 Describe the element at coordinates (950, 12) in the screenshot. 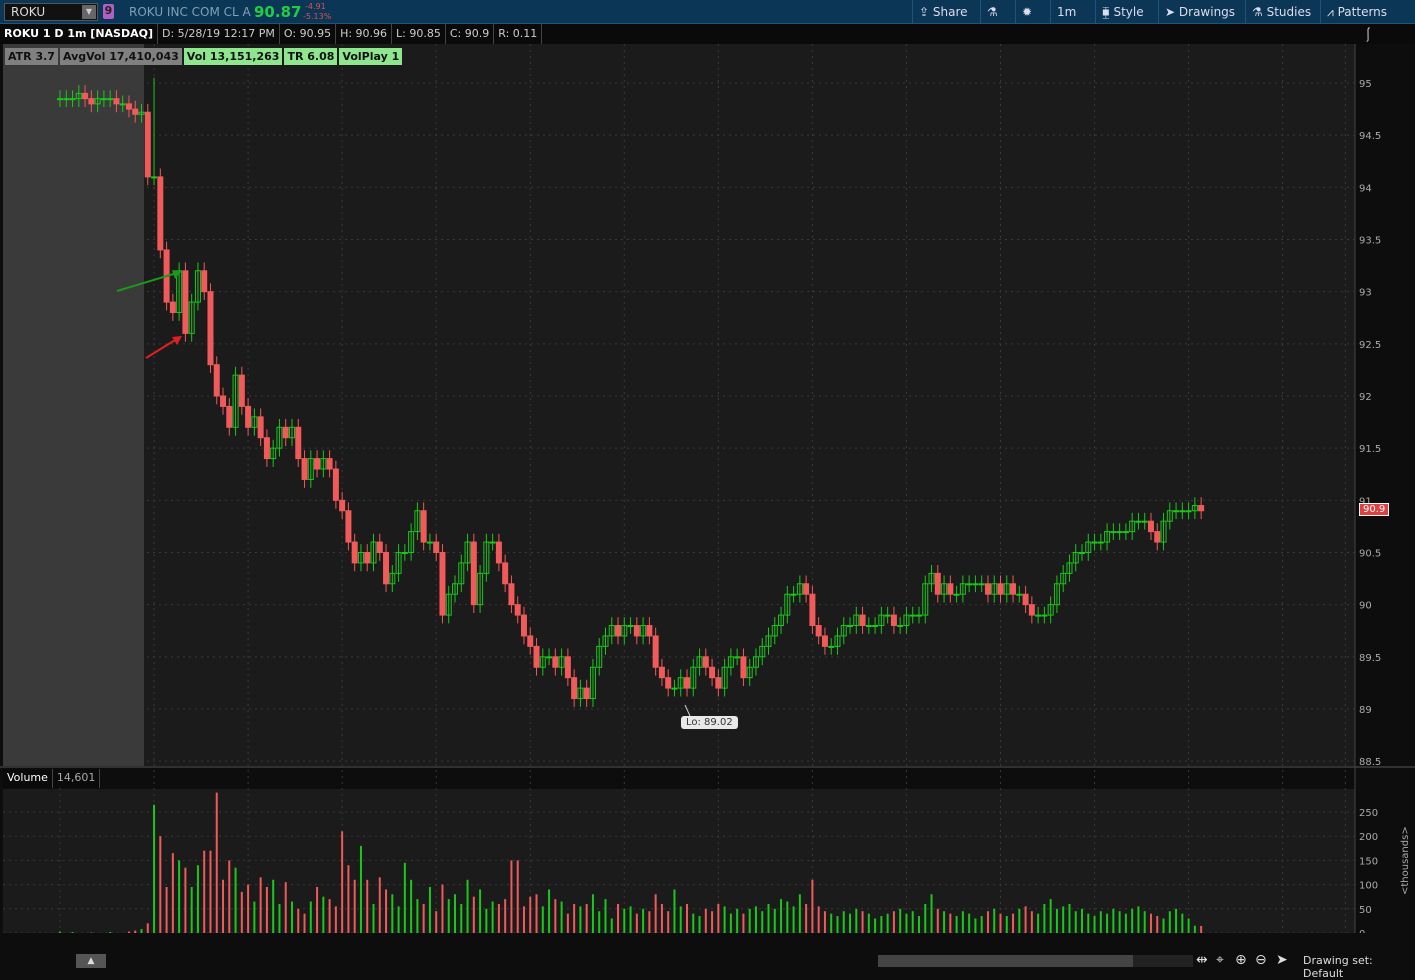

I see `share-label: Share` at that location.